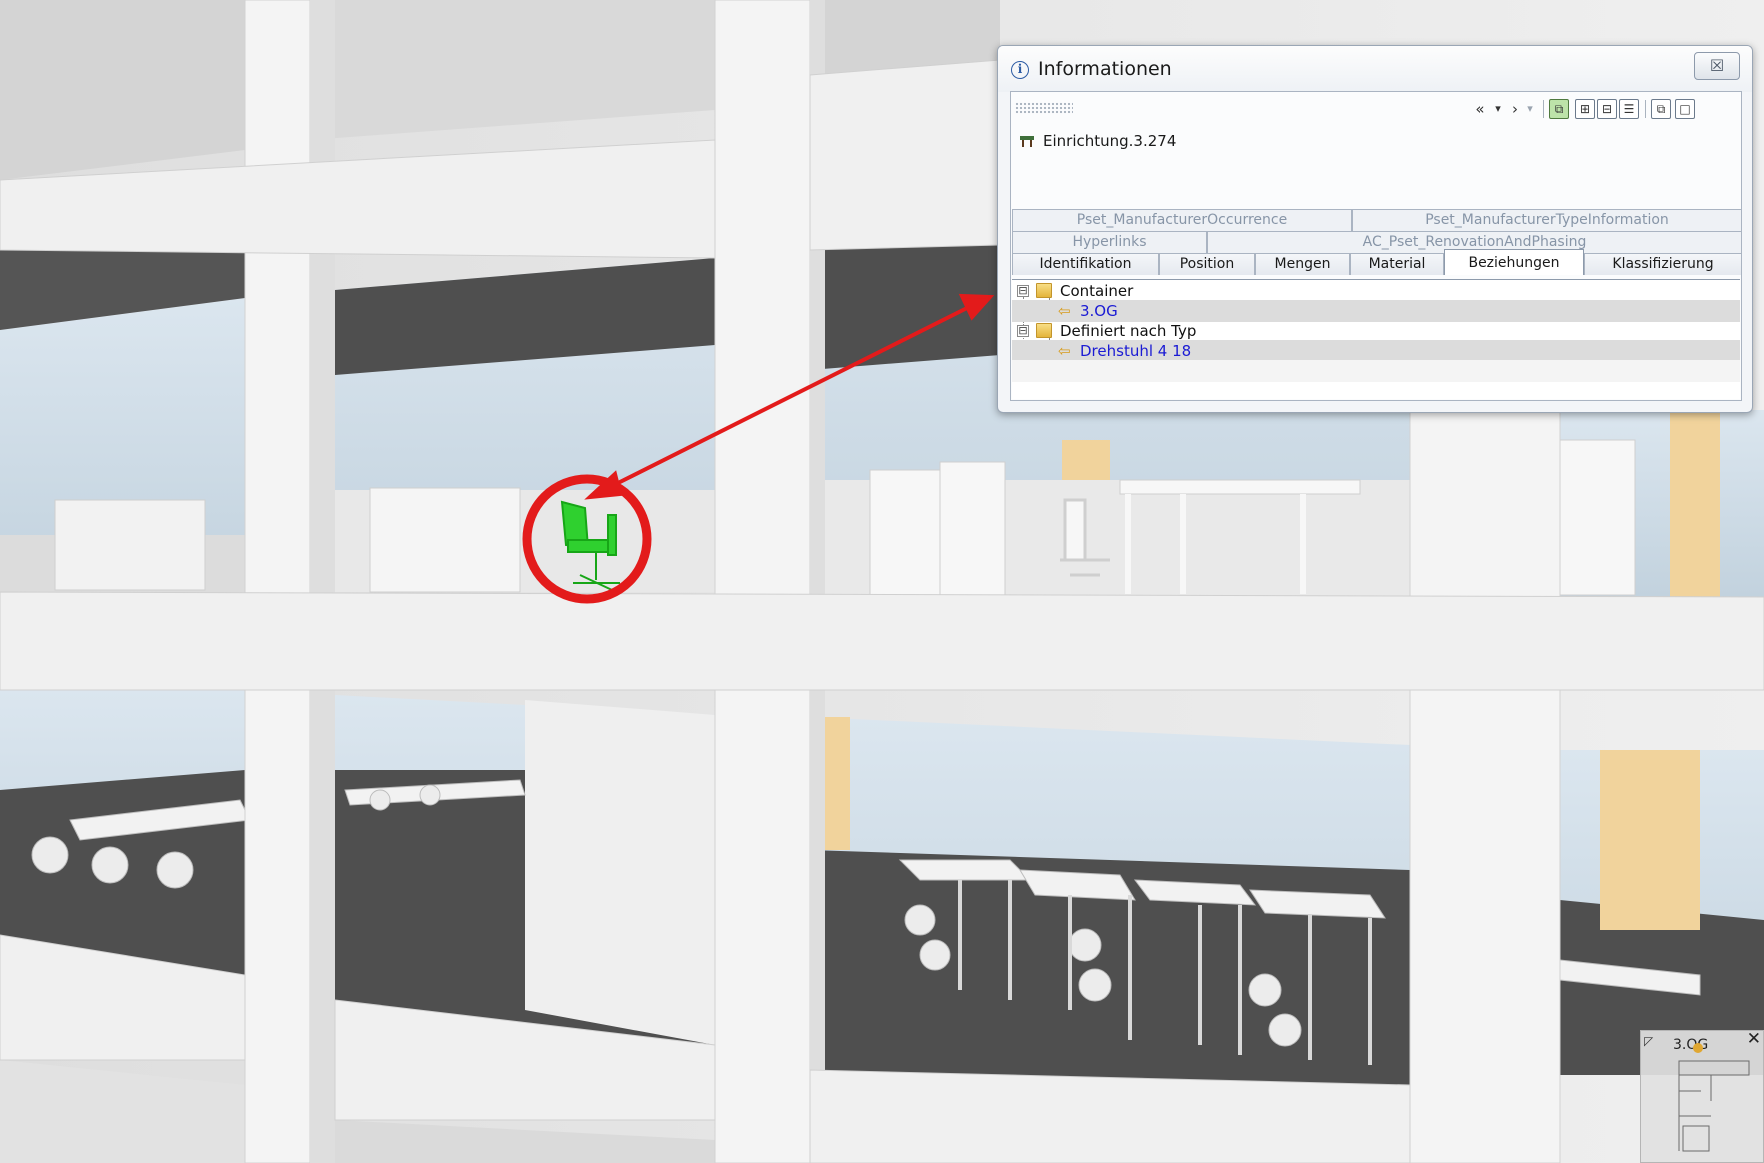  Describe the element at coordinates (1105, 69) in the screenshot. I see `dialog-title: Informationen` at that location.